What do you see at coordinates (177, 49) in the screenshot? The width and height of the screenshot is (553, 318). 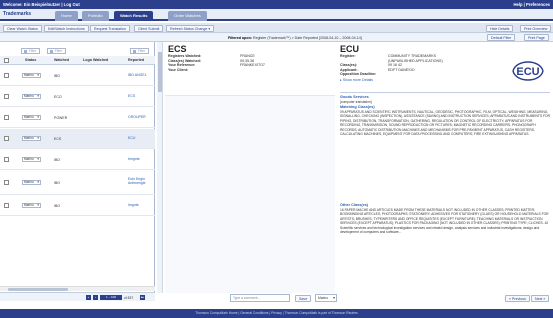 I see `watched-mark-title: ECS` at bounding box center [177, 49].